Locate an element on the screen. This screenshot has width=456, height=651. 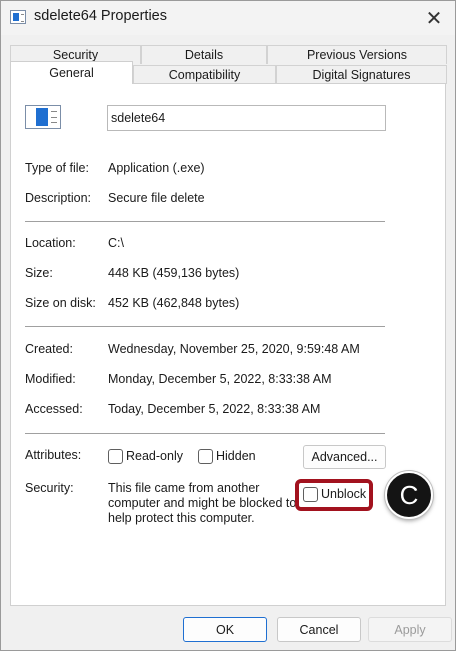
tab-details: Details is located at coordinates (204, 54).